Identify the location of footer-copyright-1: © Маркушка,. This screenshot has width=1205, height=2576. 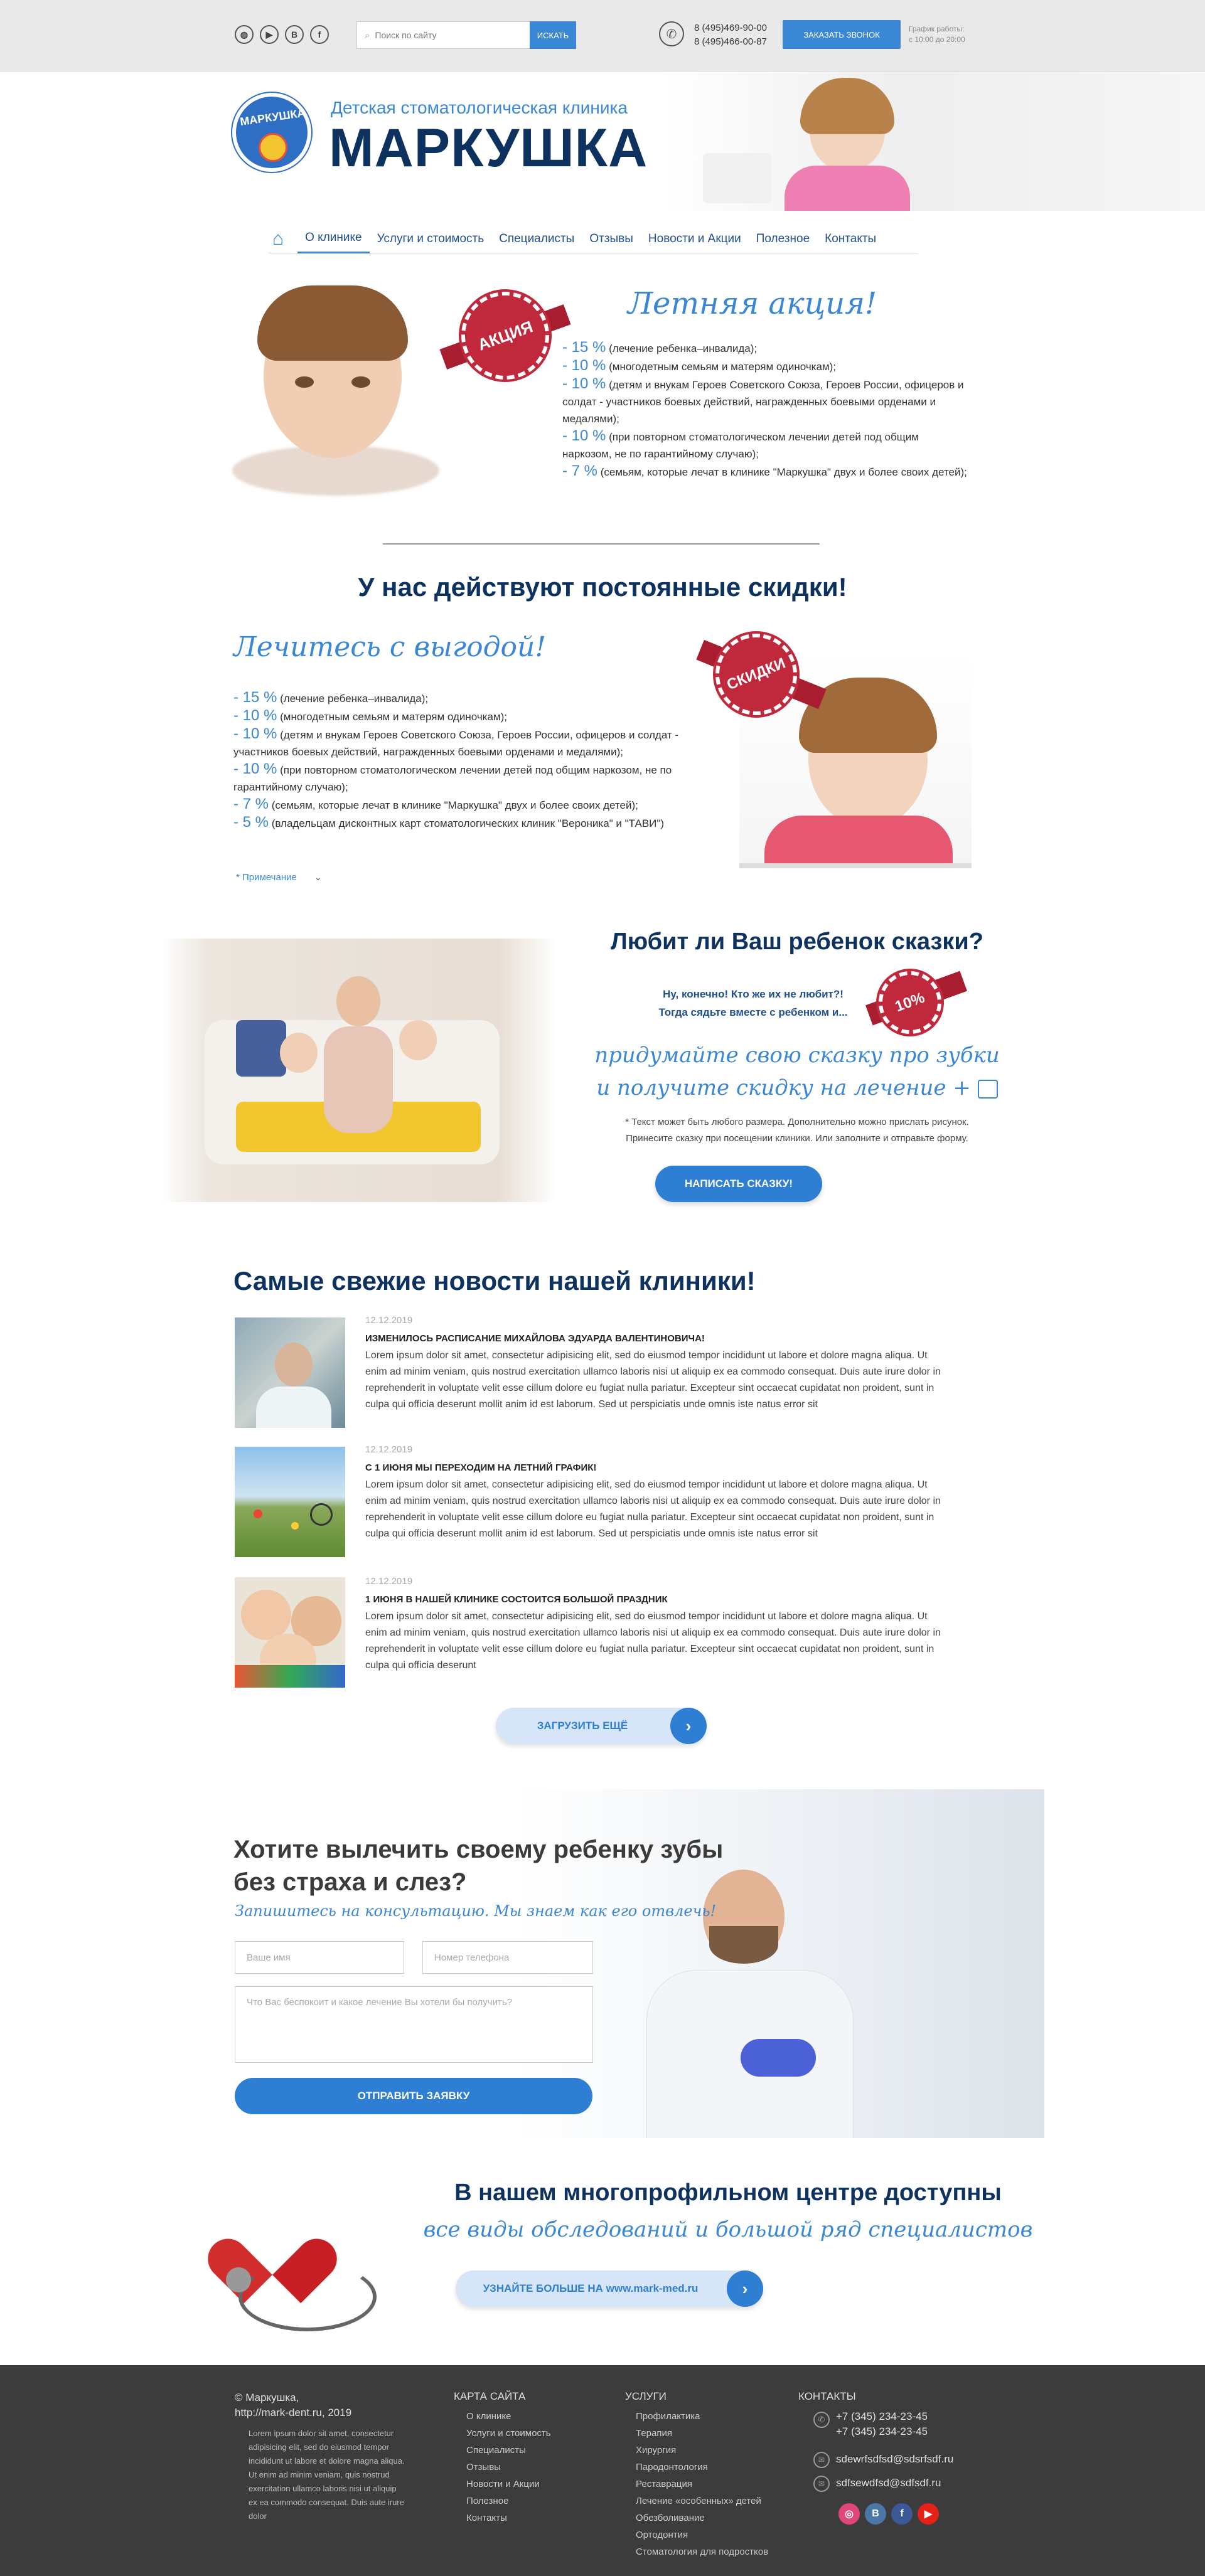
(267, 2397).